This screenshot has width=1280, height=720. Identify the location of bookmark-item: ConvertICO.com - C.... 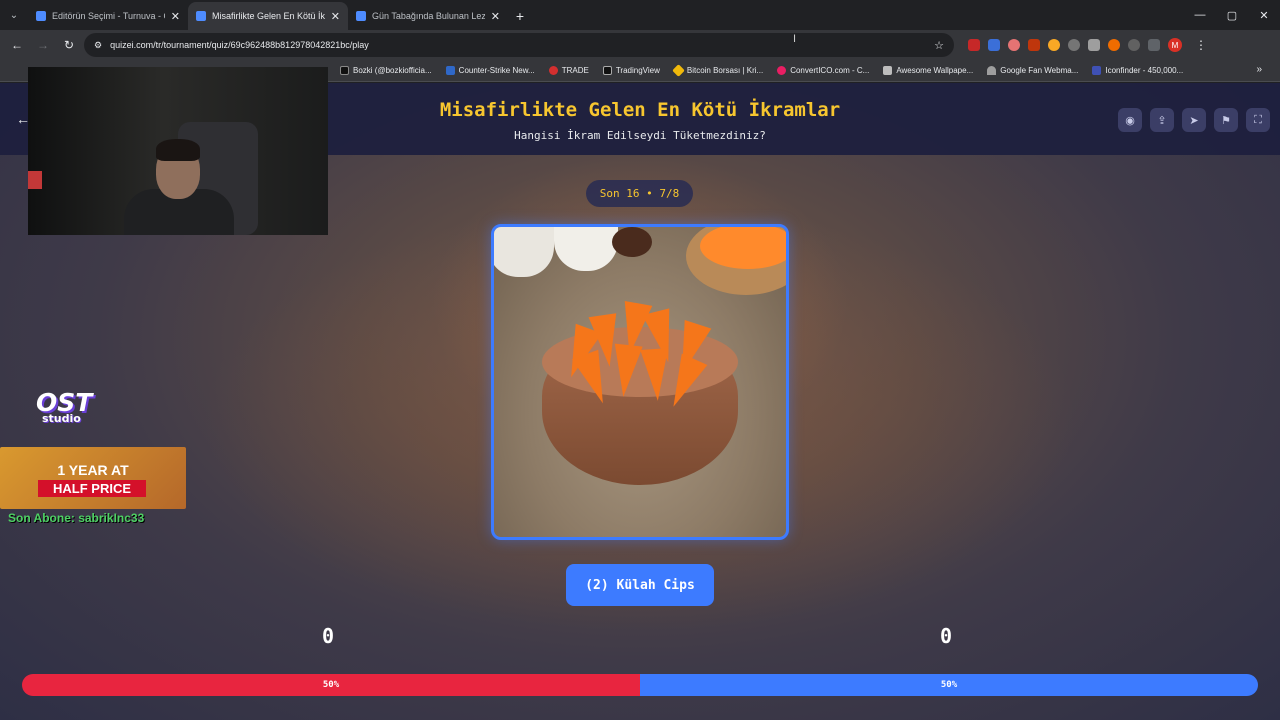
(823, 70).